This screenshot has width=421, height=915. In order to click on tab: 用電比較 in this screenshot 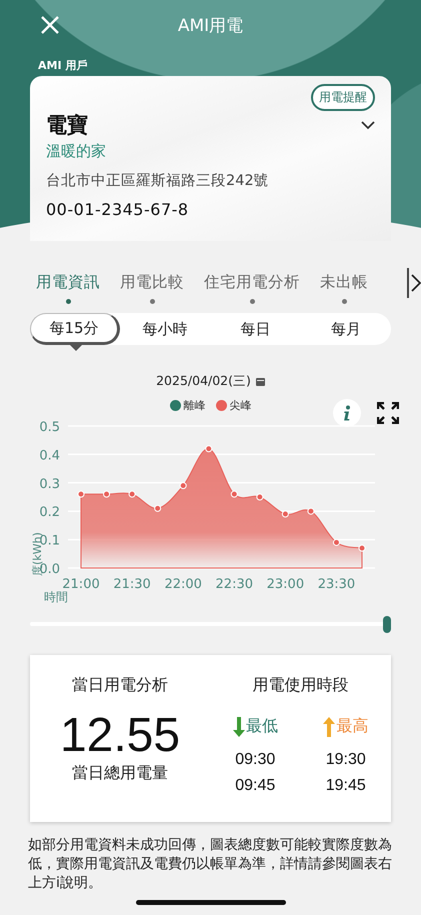, I will do `click(152, 288)`.